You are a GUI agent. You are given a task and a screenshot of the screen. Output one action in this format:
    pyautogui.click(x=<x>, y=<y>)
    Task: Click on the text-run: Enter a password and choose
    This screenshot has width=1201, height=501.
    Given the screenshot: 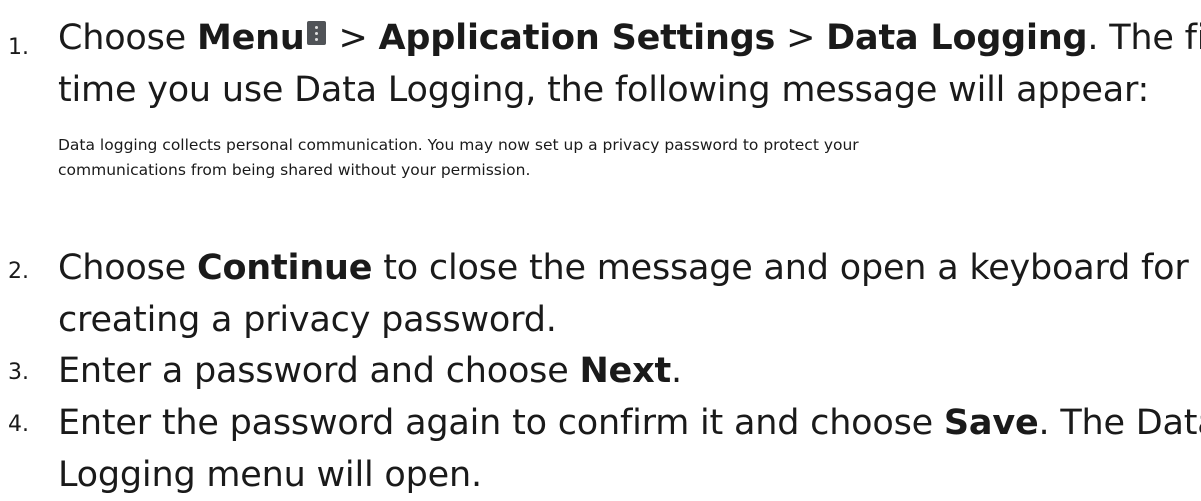 What is the action you would take?
    pyautogui.click(x=318, y=371)
    